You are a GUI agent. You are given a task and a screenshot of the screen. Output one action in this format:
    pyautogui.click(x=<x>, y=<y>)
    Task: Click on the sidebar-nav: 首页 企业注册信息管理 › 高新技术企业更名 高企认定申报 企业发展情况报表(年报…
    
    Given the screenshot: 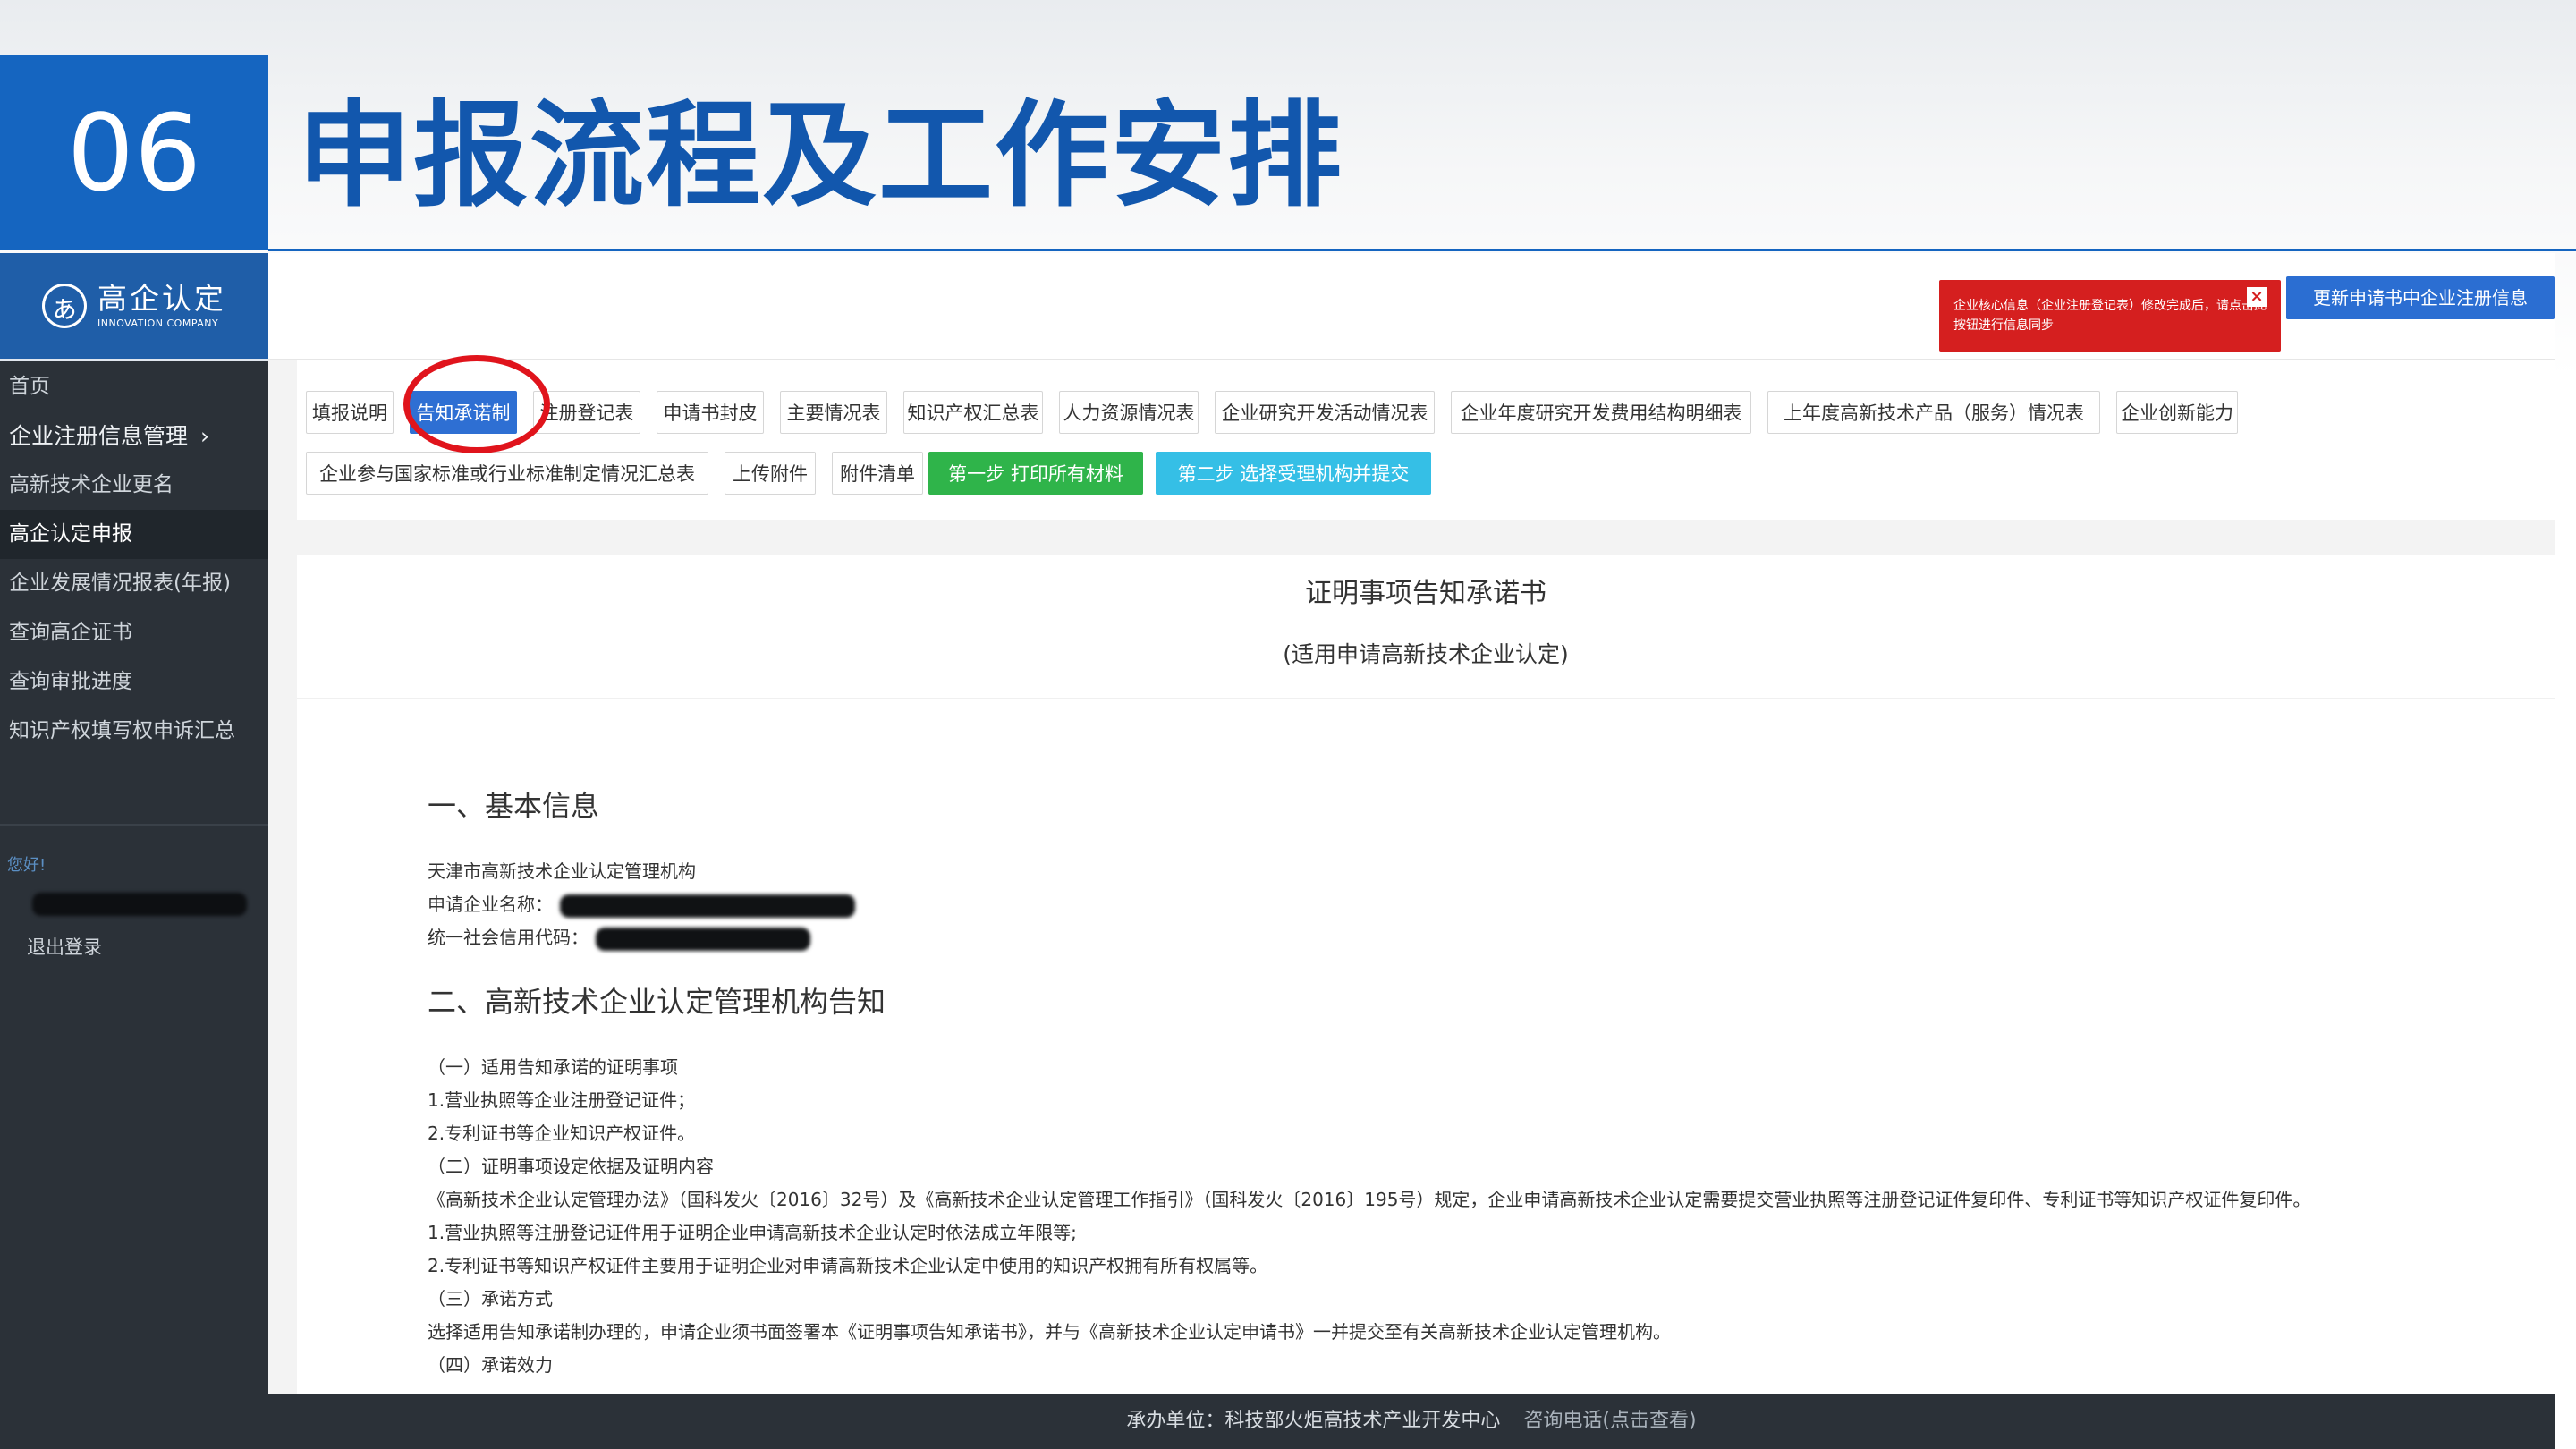 What is the action you would take?
    pyautogui.click(x=134, y=559)
    